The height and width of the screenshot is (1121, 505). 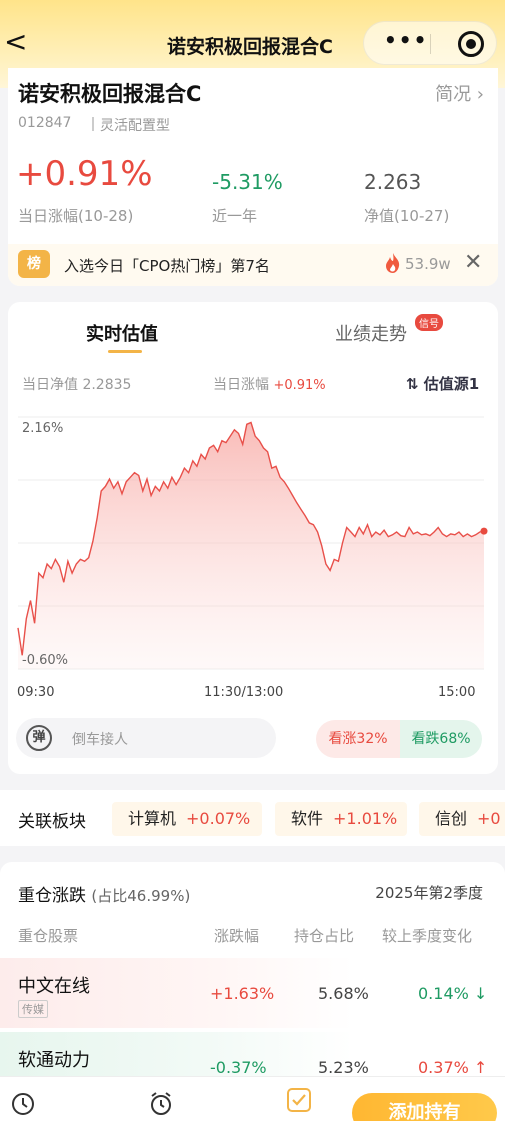 What do you see at coordinates (48, 936) in the screenshot?
I see `col-header-stock: 重仓股票` at bounding box center [48, 936].